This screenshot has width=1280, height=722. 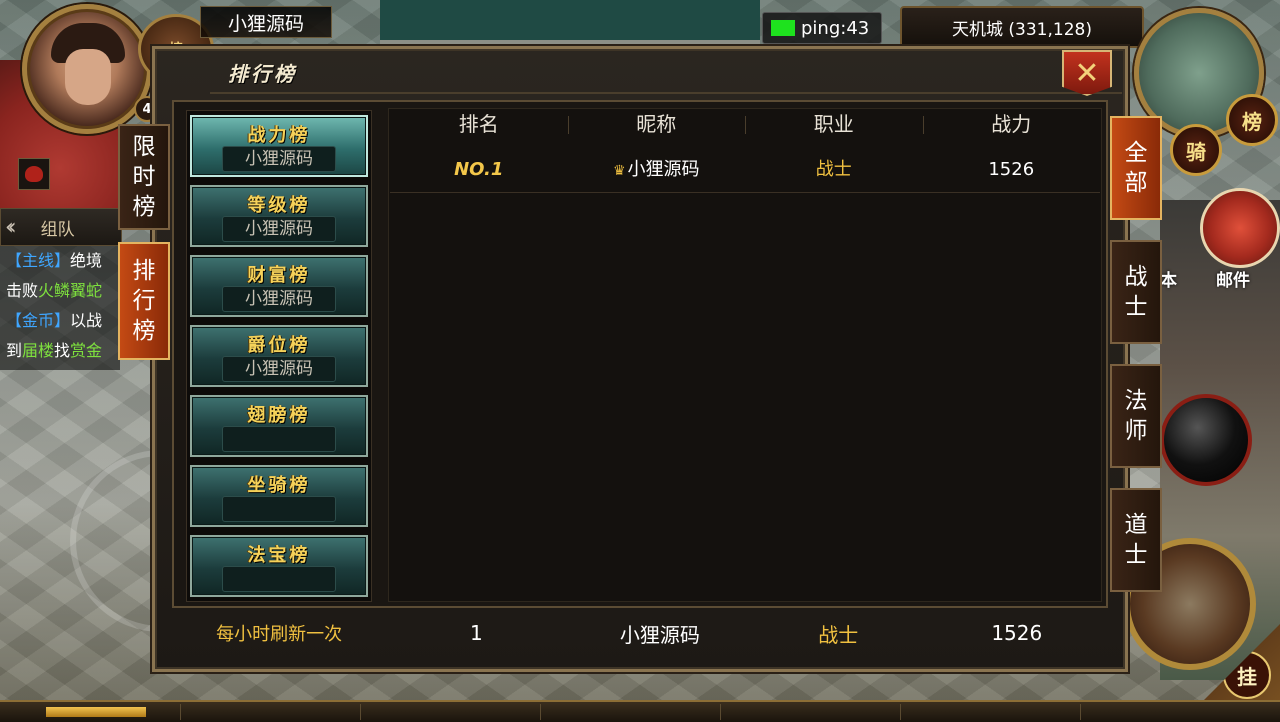 I want to click on chat-panel: 【主线】绝境 击败火鳞翼蛇 【金币】以战 到届楼找赏金, so click(x=60, y=308).